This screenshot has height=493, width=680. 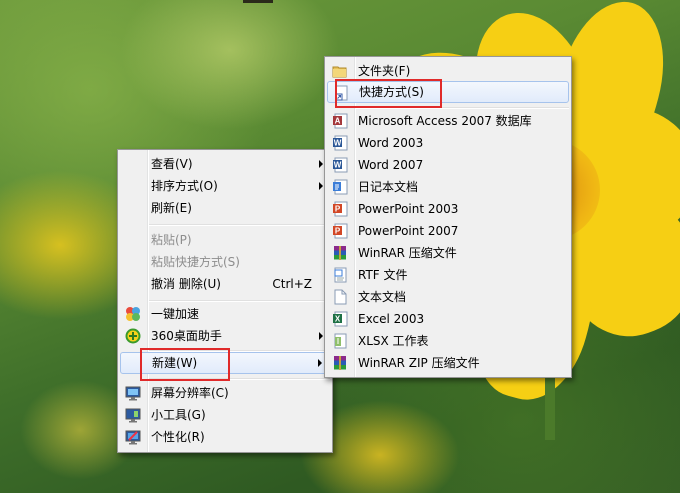 I want to click on menu-item-label: 粘贴(P), so click(x=171, y=240).